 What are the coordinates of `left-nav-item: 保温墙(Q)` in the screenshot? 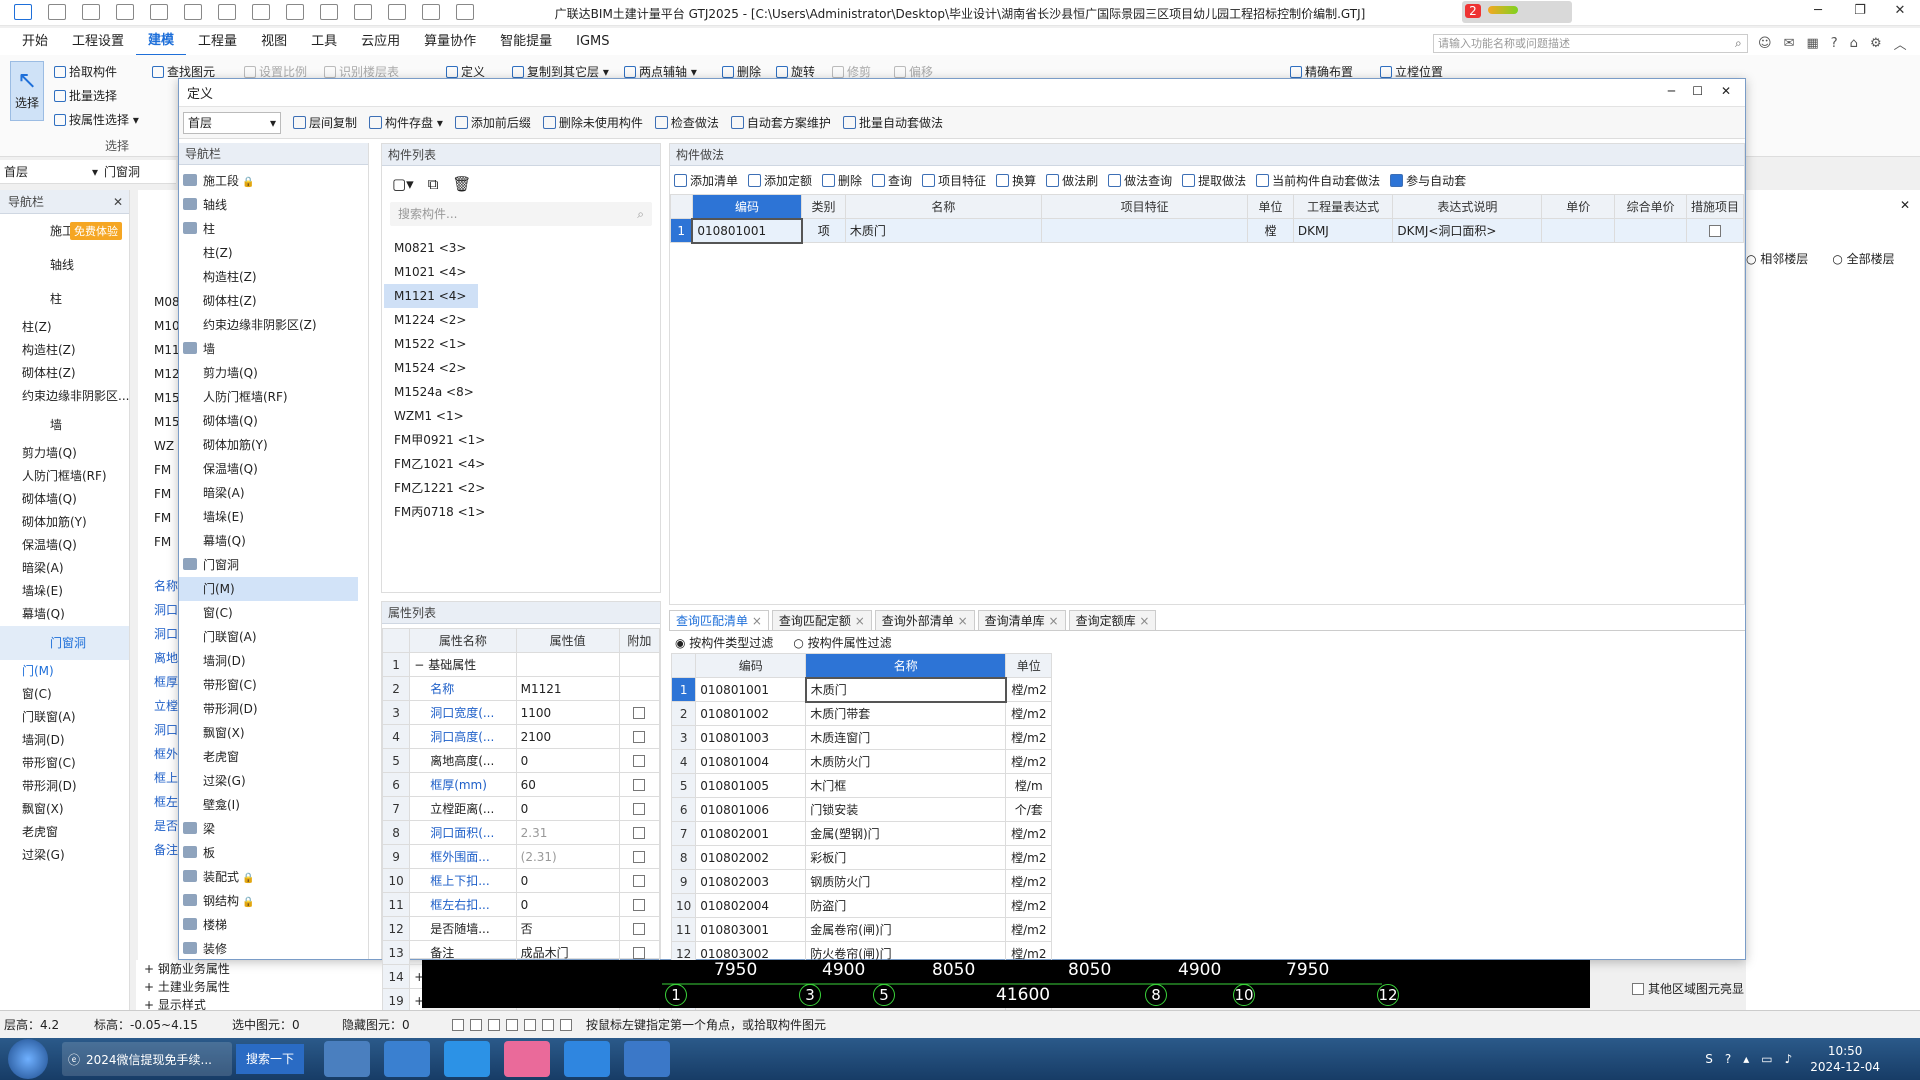 It's located at (64, 545).